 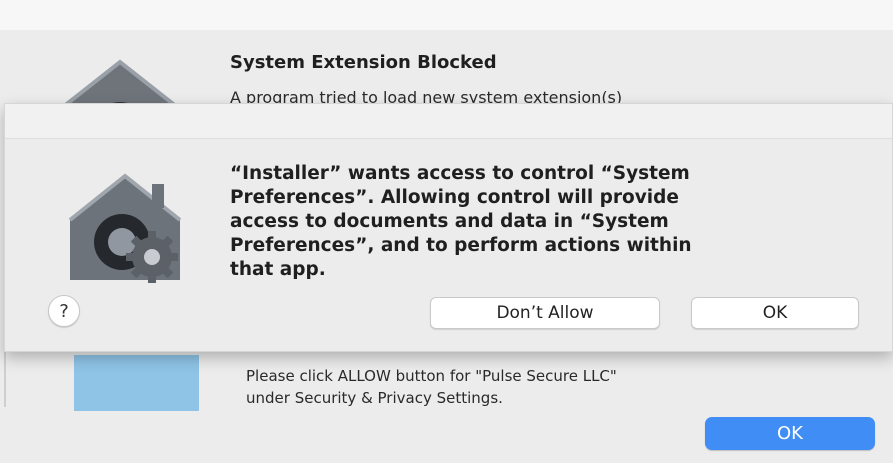 What do you see at coordinates (449, 221) in the screenshot?
I see `alert-message-line: access to documents and data in “System` at bounding box center [449, 221].